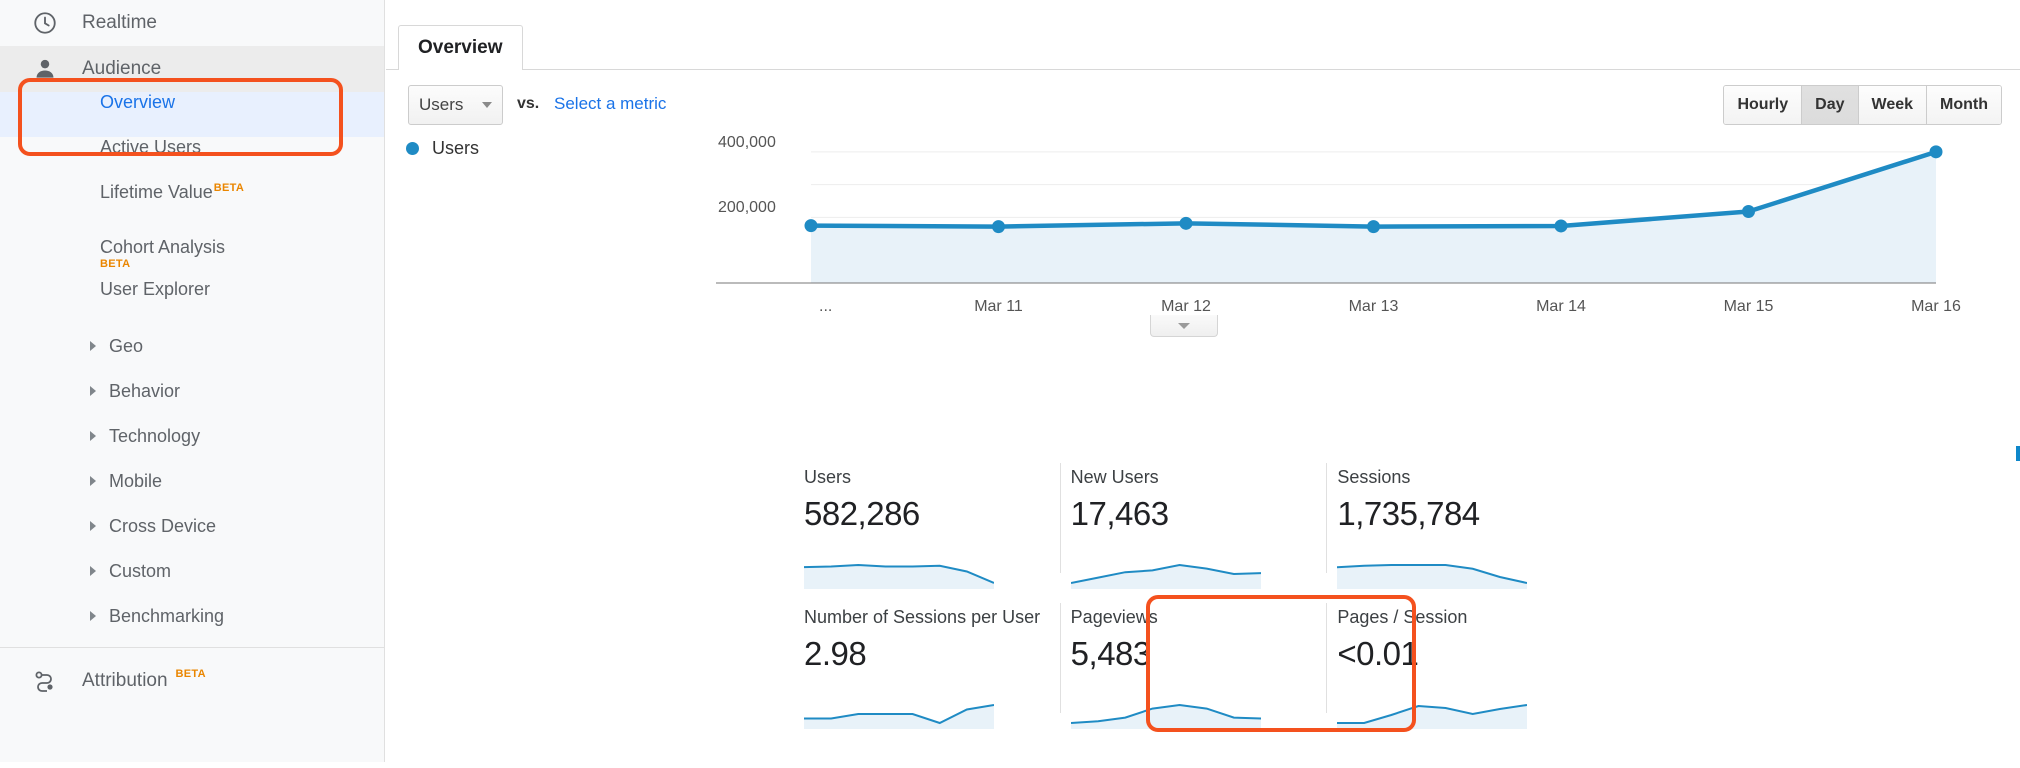 The height and width of the screenshot is (768, 2020). What do you see at coordinates (192, 23) in the screenshot?
I see `sidebar-item-realtime: Realtime` at bounding box center [192, 23].